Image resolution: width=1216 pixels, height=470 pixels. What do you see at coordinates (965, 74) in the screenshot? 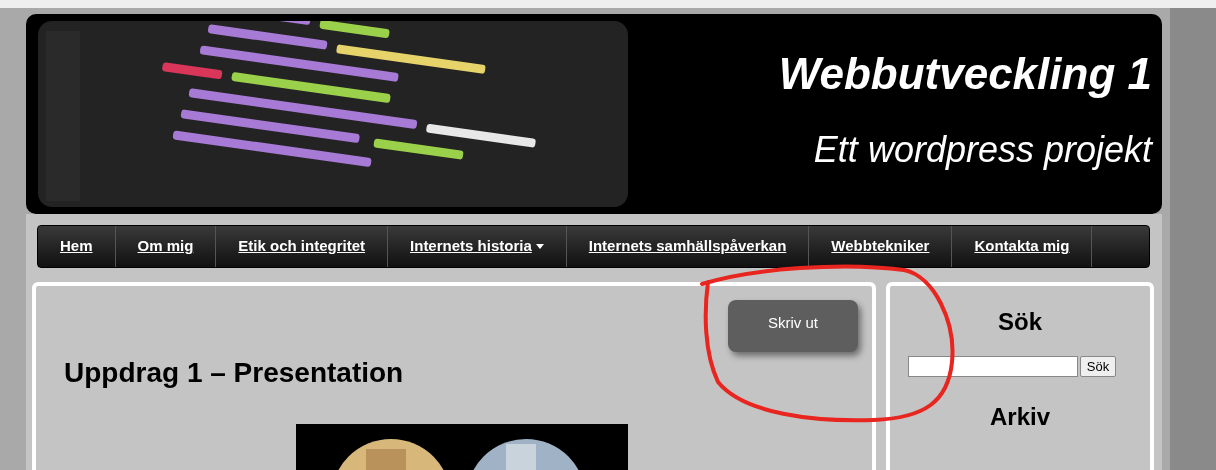
I see `site-title: Webbutveckling 1` at bounding box center [965, 74].